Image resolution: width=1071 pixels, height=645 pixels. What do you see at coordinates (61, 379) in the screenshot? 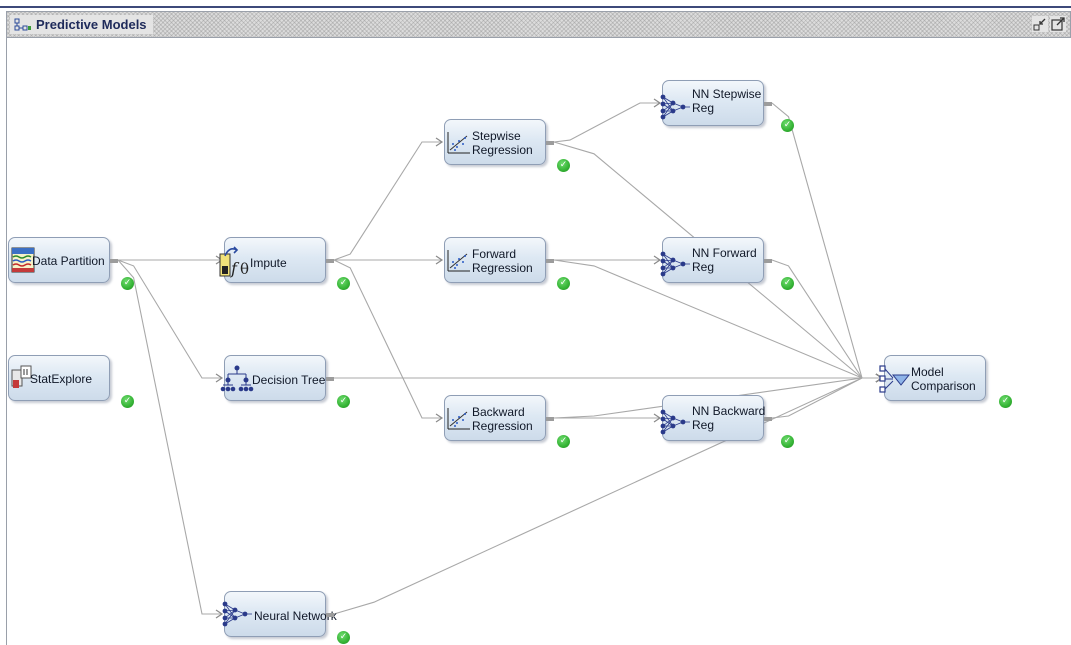
I see `node-label: StatExplore` at bounding box center [61, 379].